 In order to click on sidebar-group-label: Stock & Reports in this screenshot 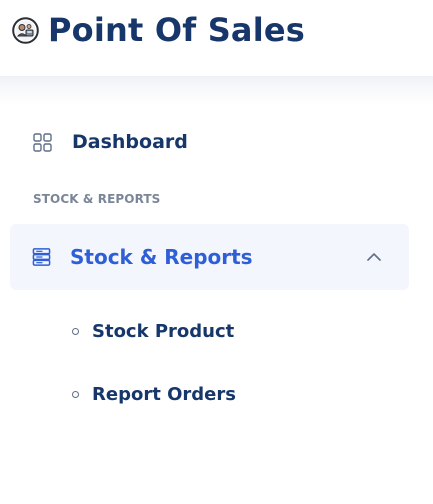, I will do `click(161, 257)`.